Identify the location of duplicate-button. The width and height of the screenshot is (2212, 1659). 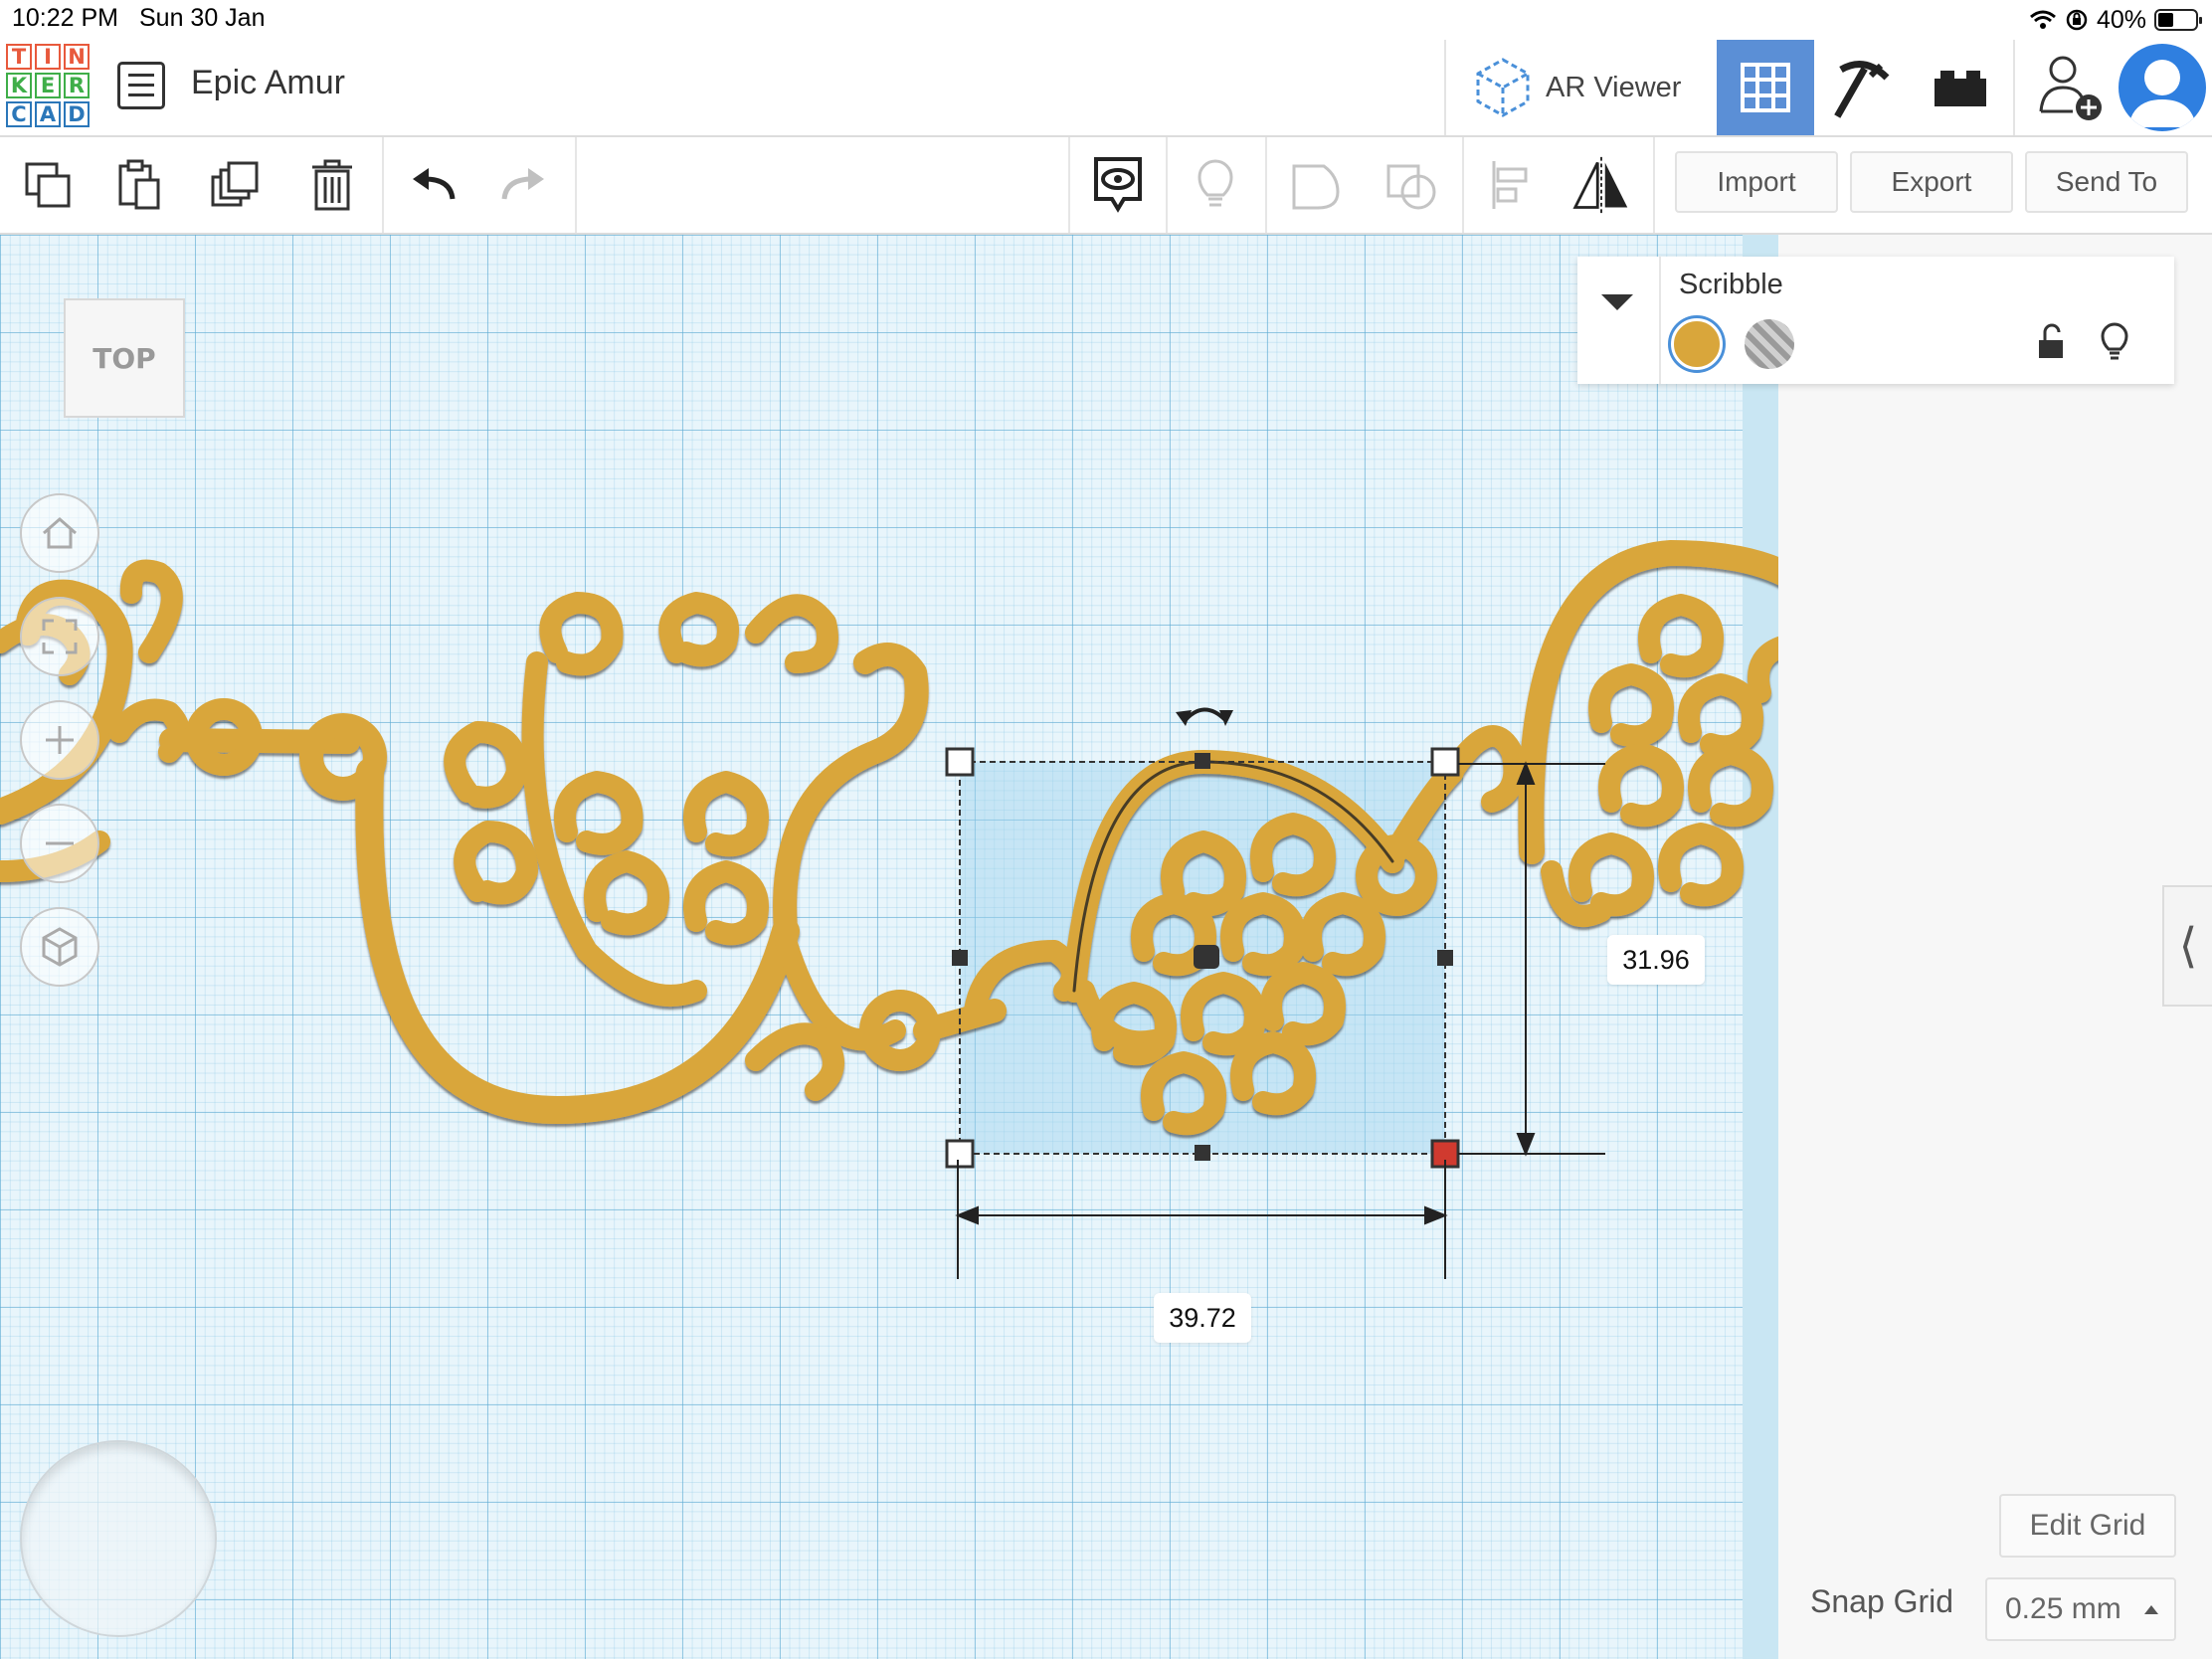
(237, 185).